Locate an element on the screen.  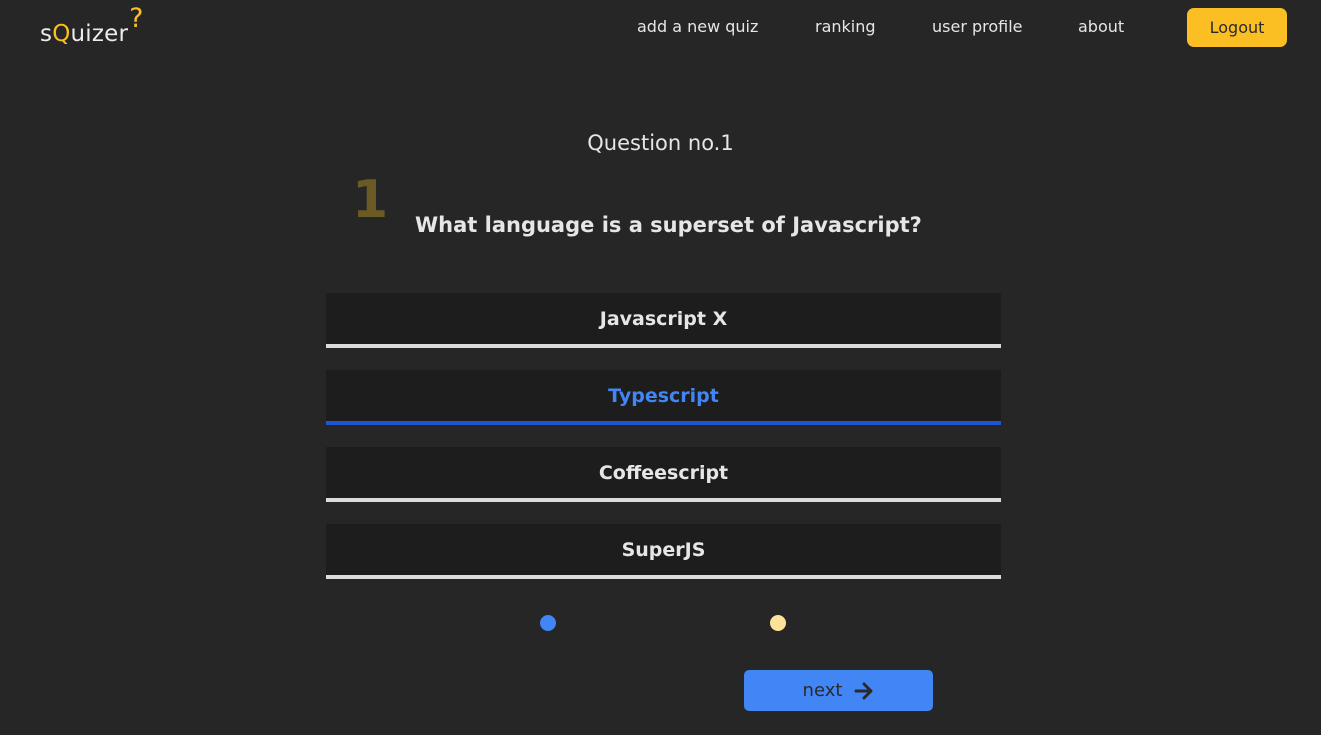
nav-link-about: about is located at coordinates (1101, 26).